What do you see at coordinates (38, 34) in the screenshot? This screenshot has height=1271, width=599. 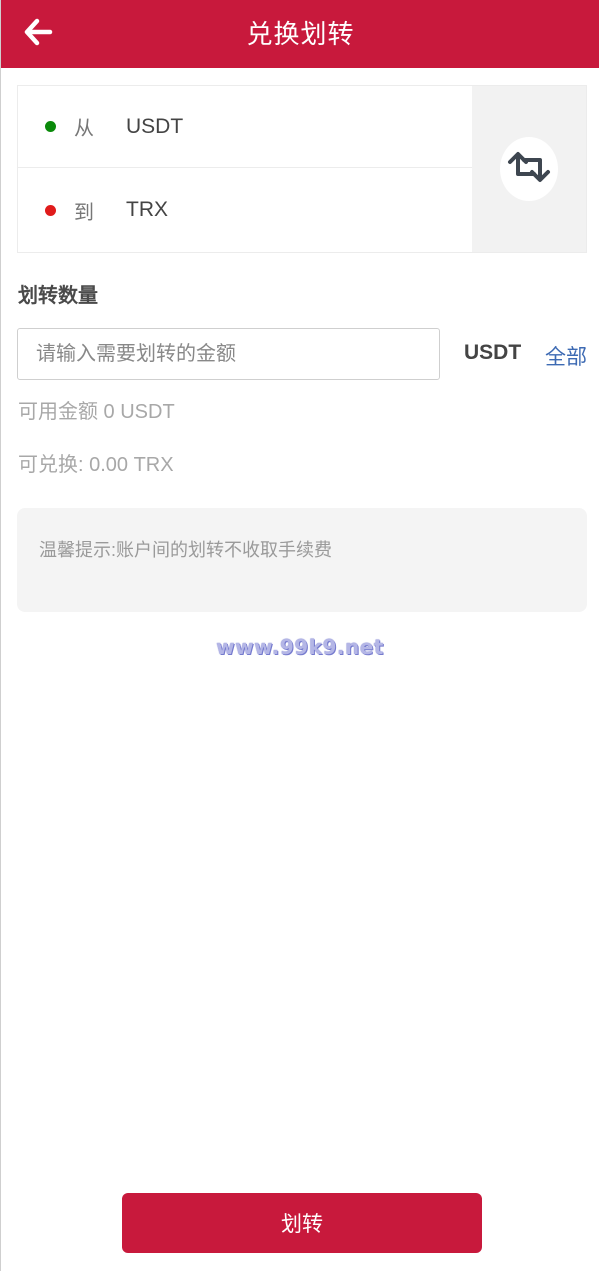 I see `arrow-left-icon` at bounding box center [38, 34].